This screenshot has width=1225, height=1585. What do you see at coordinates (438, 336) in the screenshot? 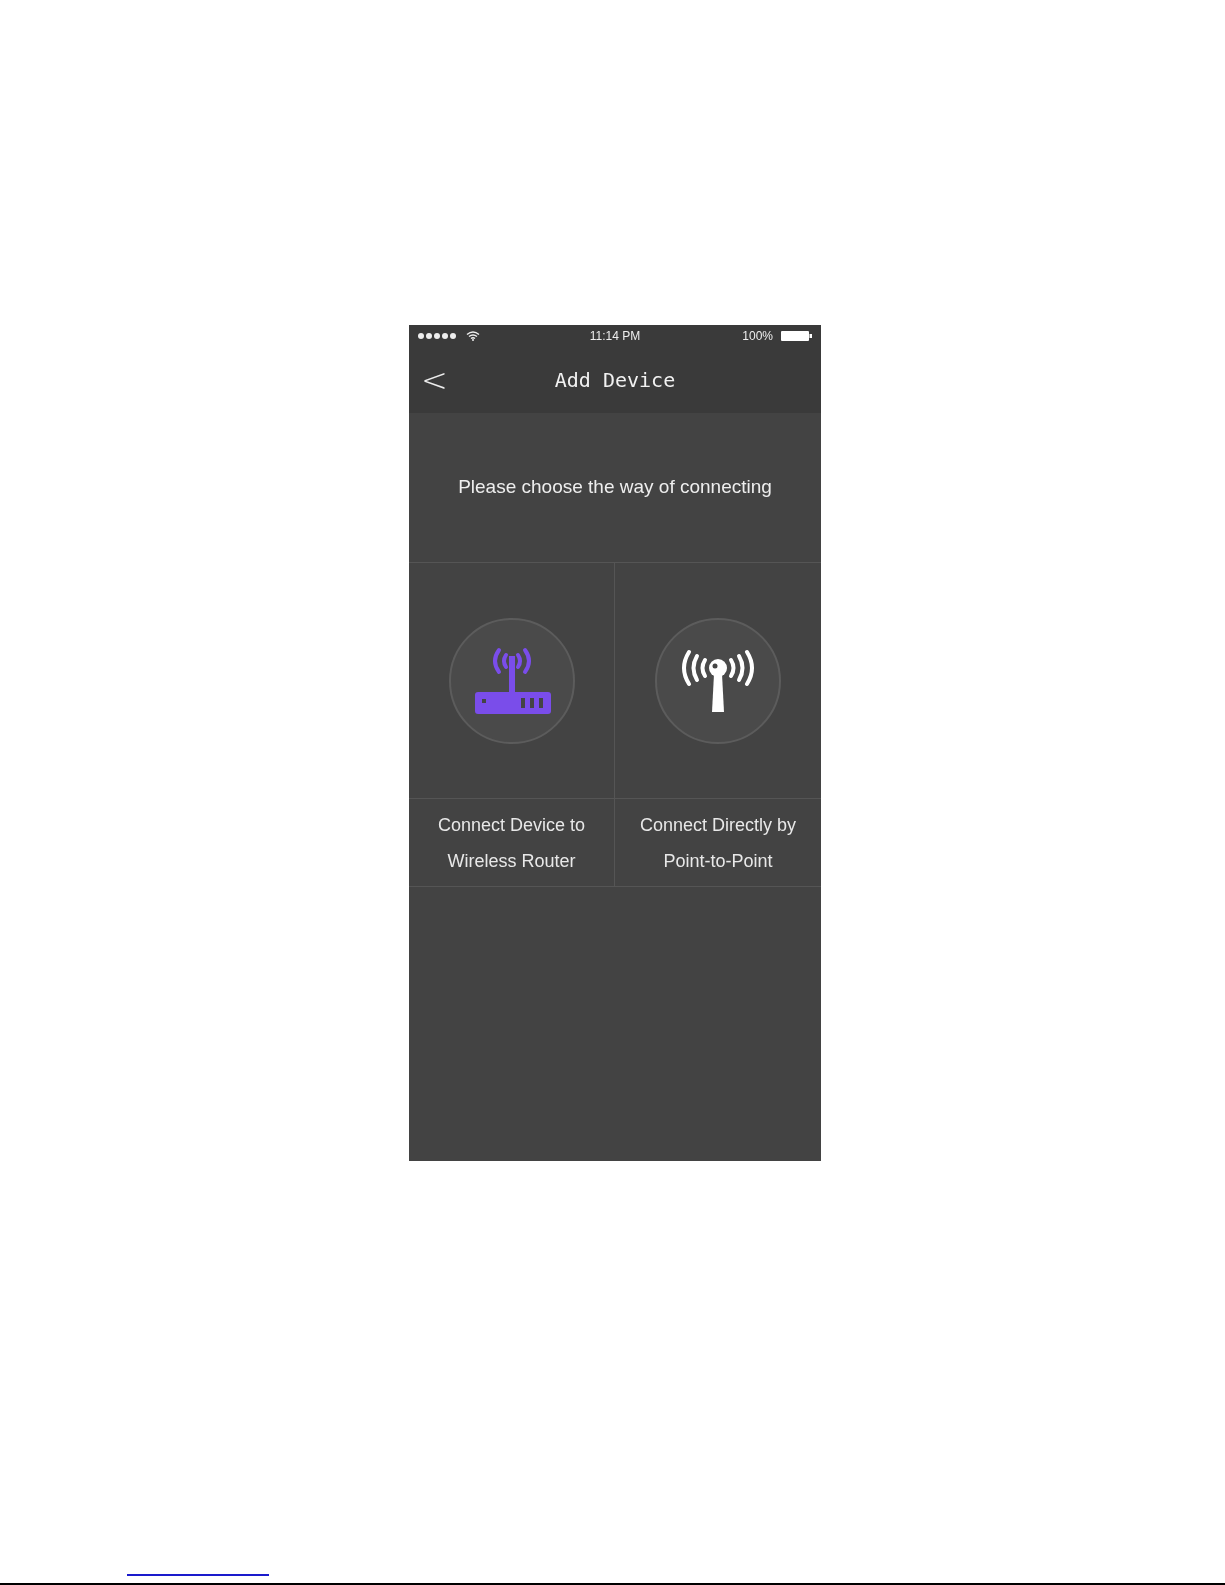
I see `signal-icon` at bounding box center [438, 336].